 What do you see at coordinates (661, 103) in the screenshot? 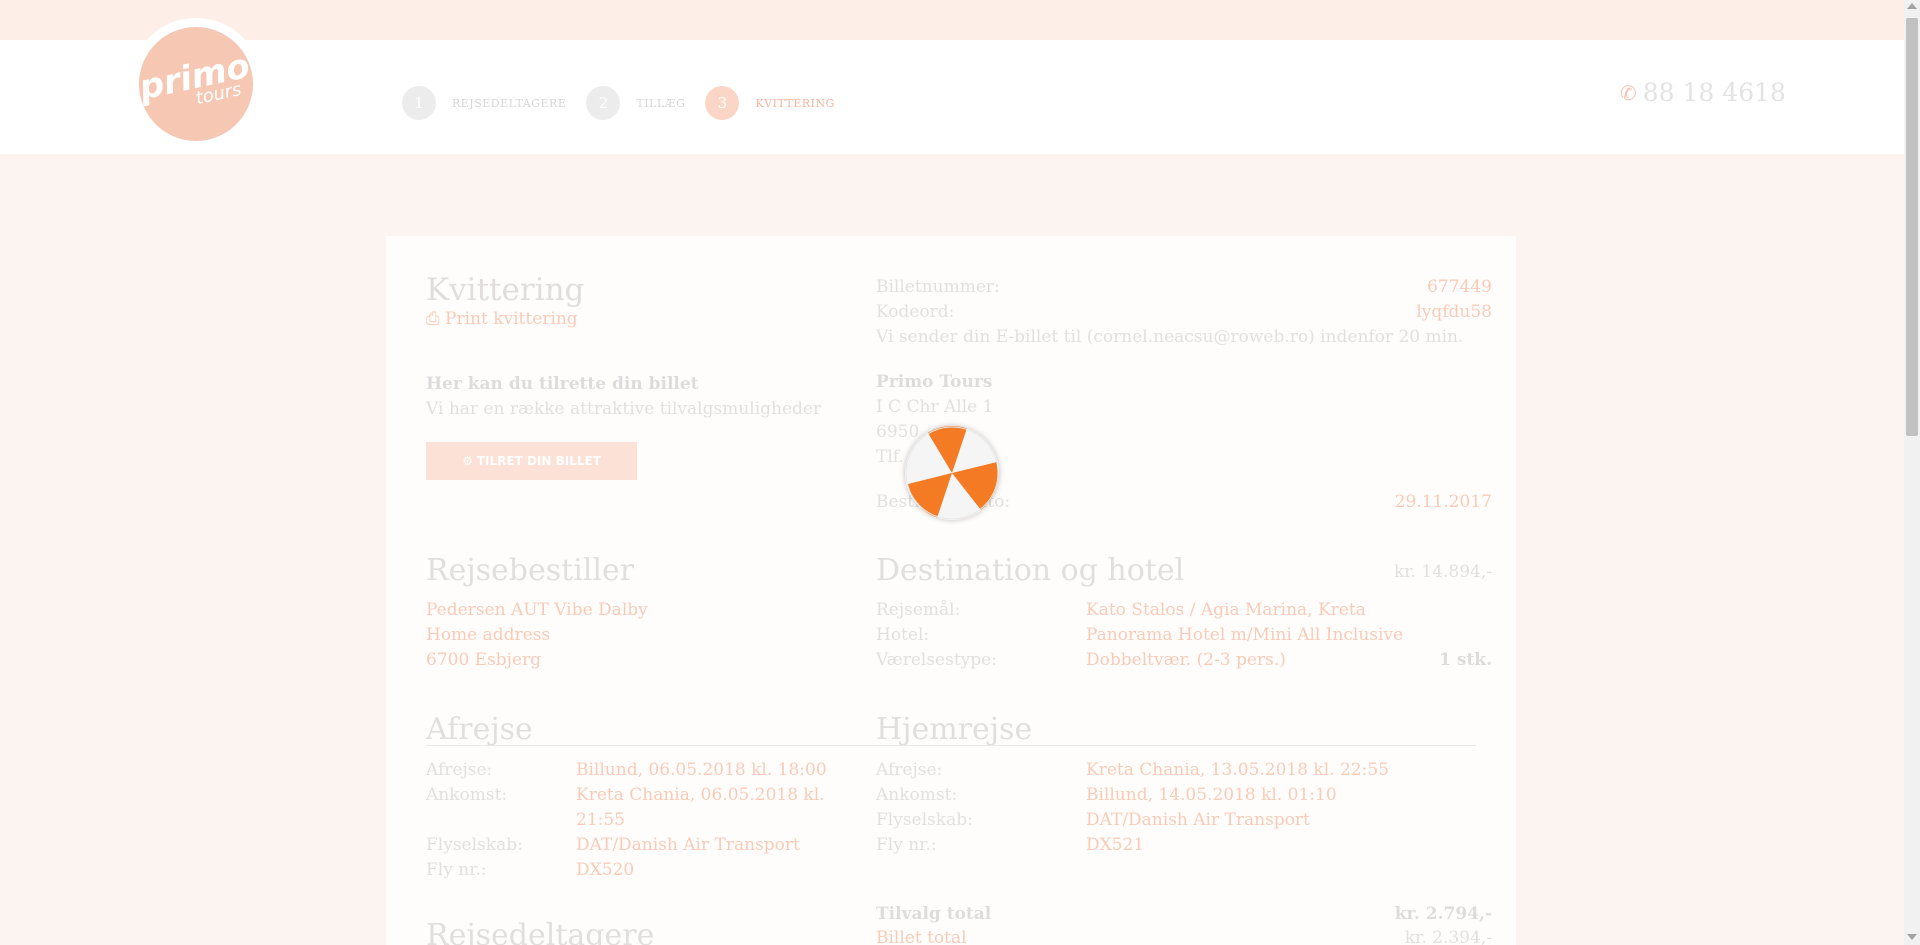
I see `step-label: TILLÆG` at bounding box center [661, 103].